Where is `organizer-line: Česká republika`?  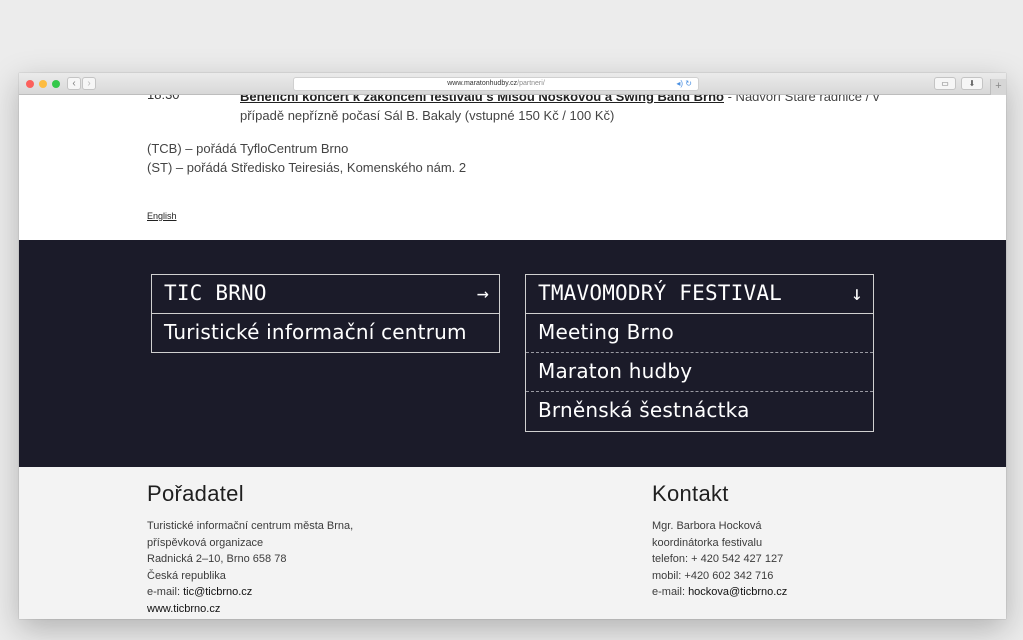
organizer-line: Česká republika is located at coordinates (186, 575).